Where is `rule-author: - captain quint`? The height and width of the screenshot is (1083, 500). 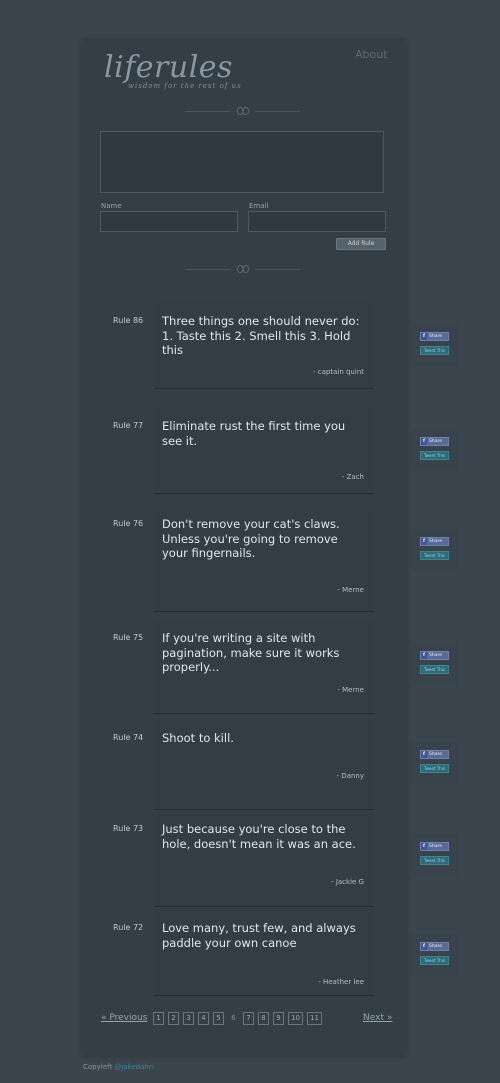
rule-author: - captain quint is located at coordinates (338, 372).